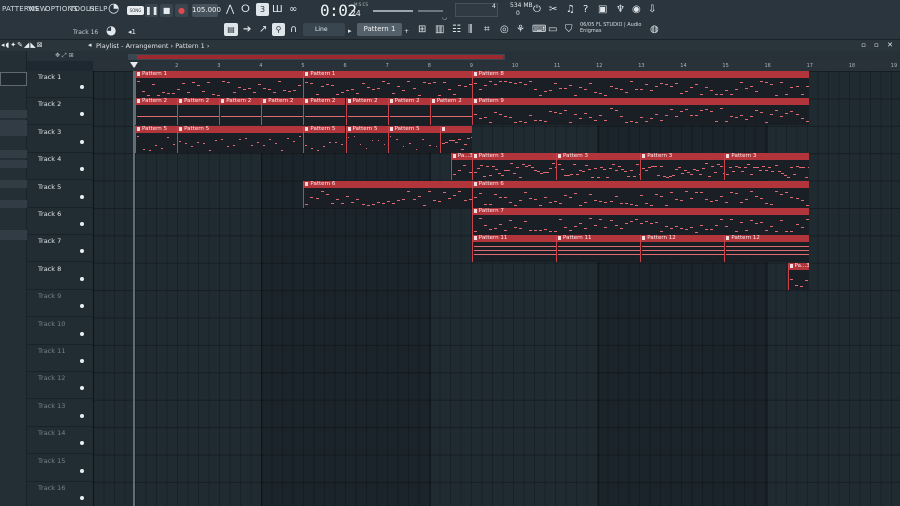 This screenshot has width=900, height=506. What do you see at coordinates (111, 30) in the screenshot?
I see `hint-knob-icon: ◕` at bounding box center [111, 30].